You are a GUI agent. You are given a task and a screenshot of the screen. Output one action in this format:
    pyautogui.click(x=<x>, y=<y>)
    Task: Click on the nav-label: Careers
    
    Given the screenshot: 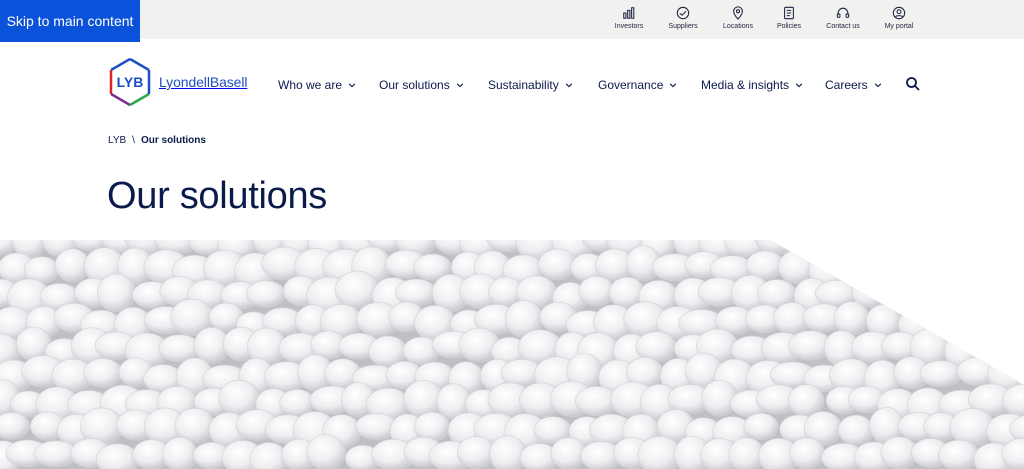 What is the action you would take?
    pyautogui.click(x=846, y=85)
    